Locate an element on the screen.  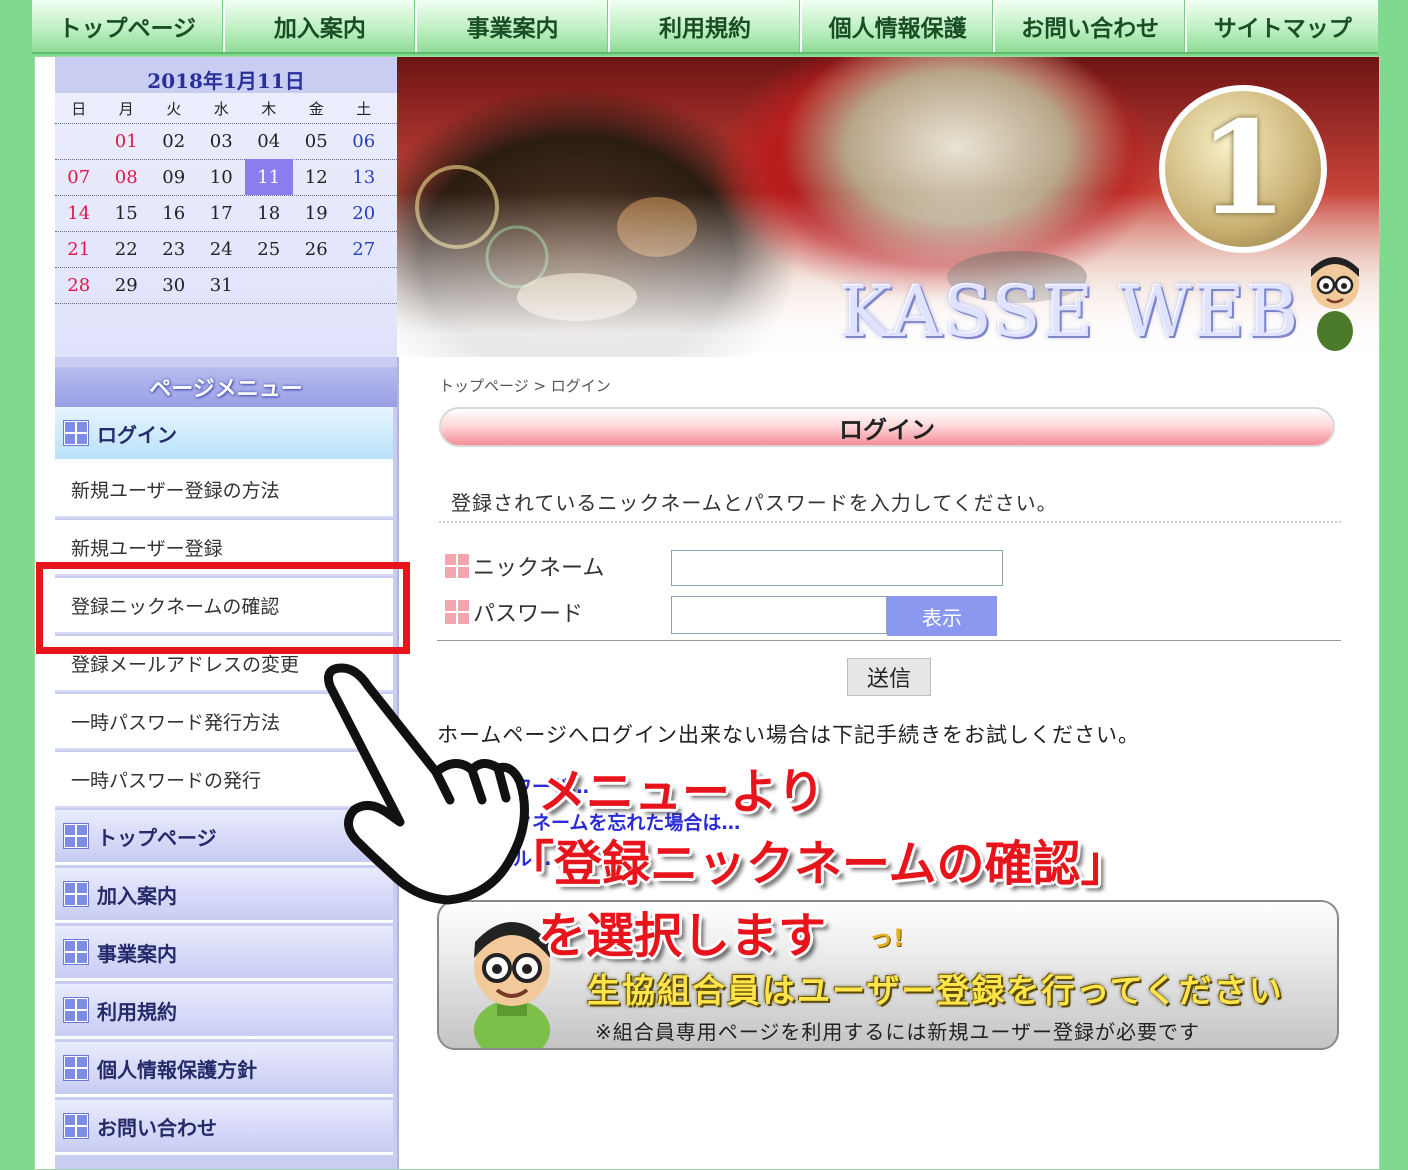
nav-terms: 利用規約 is located at coordinates (706, 26).